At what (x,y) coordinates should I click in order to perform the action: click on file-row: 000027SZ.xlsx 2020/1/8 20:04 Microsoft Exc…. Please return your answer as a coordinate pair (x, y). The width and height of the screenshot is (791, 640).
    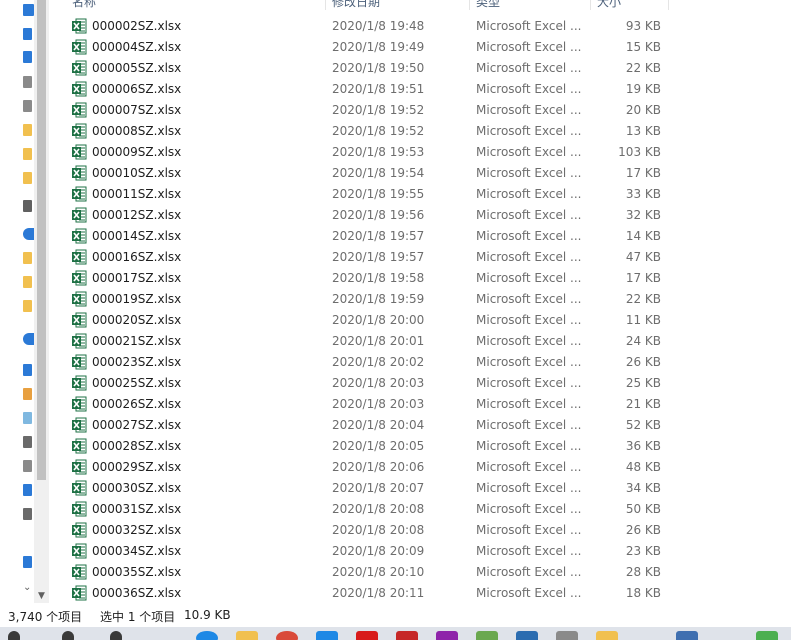
    Looking at the image, I should click on (420, 425).